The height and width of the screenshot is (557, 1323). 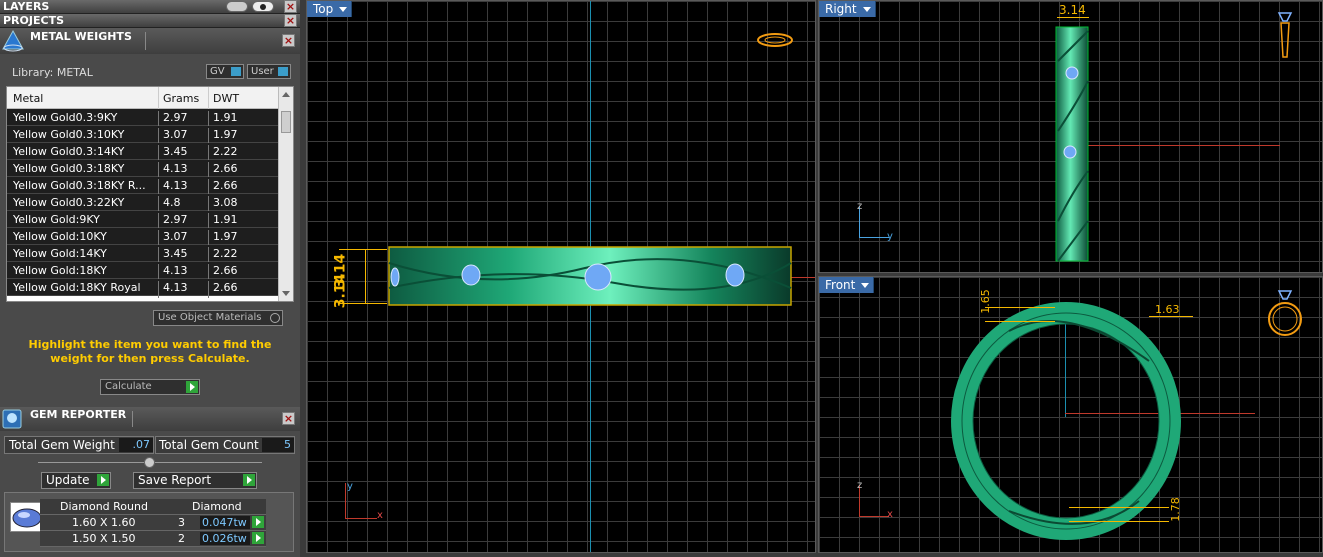 I want to click on update-button: Update, so click(x=76, y=480).